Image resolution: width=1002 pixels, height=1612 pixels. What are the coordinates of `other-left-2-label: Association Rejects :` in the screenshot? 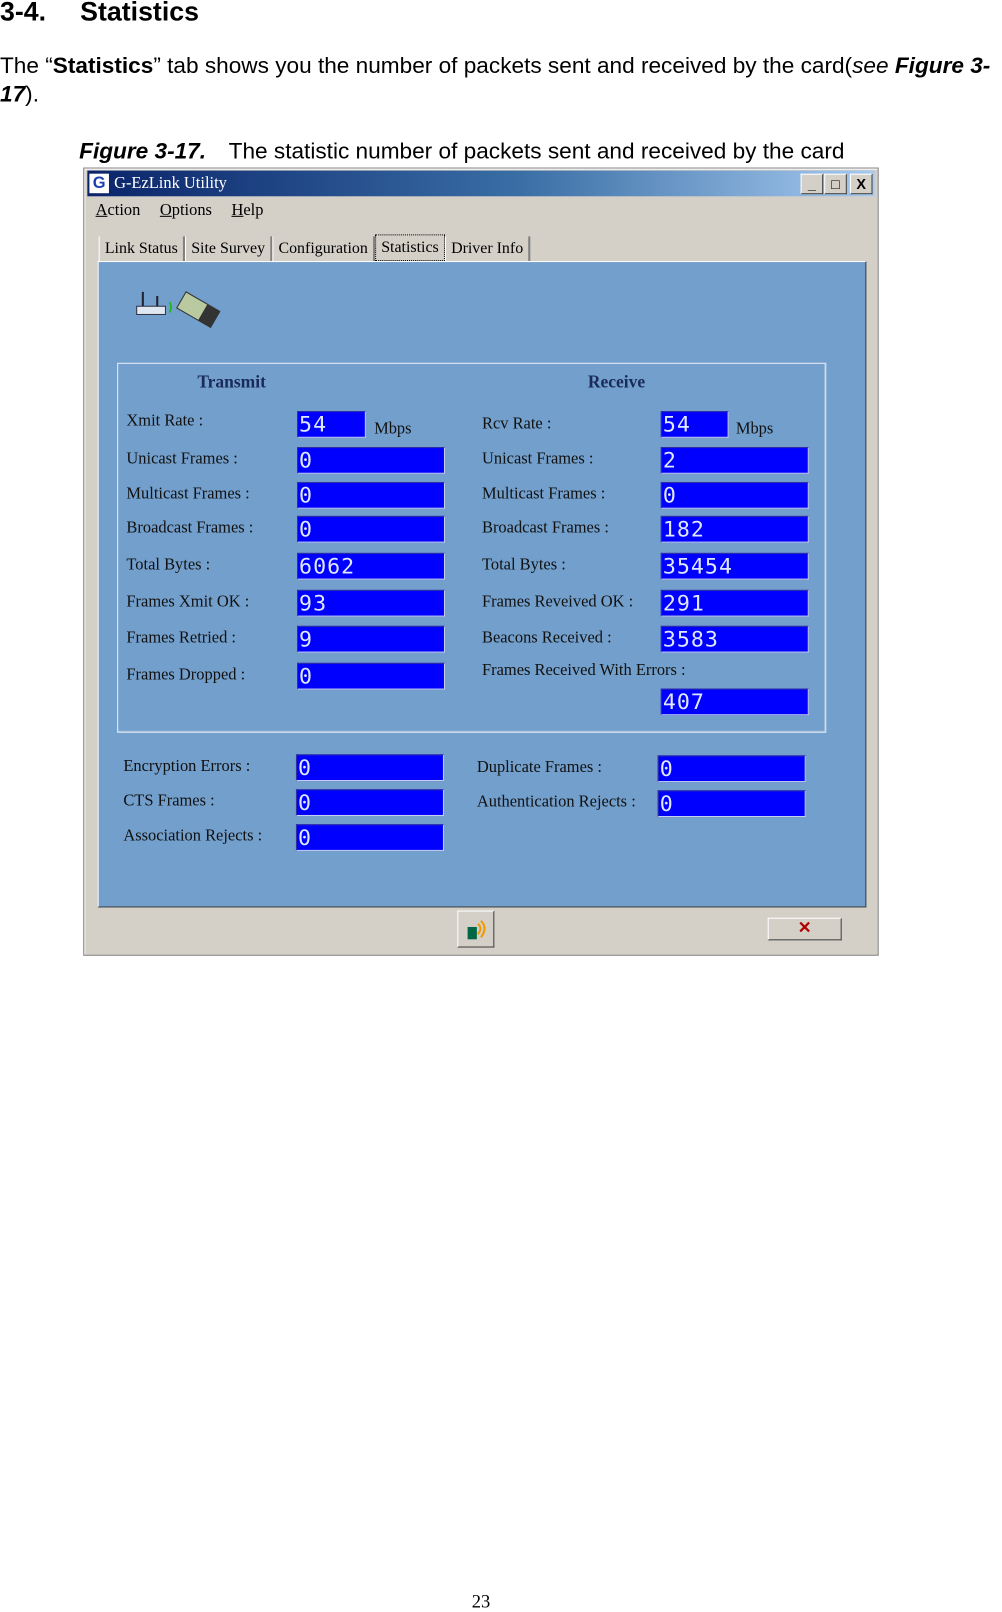 It's located at (193, 836).